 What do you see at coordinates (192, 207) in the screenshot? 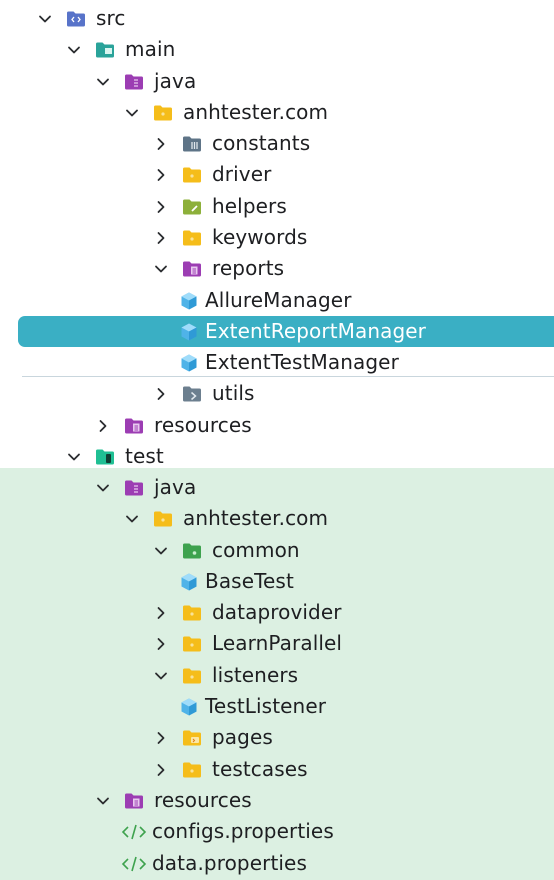
I see `helpers-folder-icon` at bounding box center [192, 207].